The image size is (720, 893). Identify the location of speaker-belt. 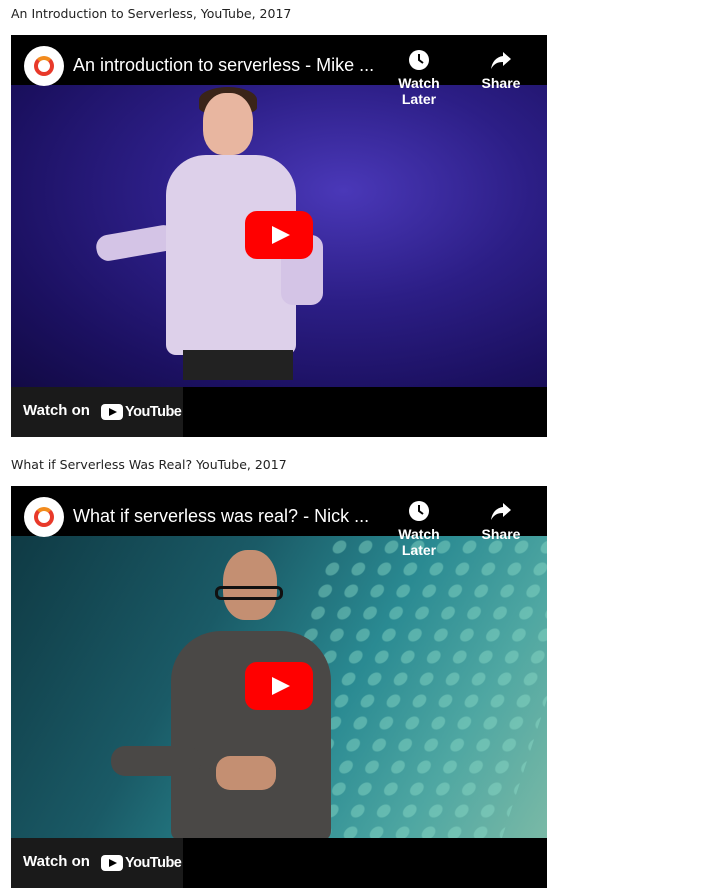
(238, 365).